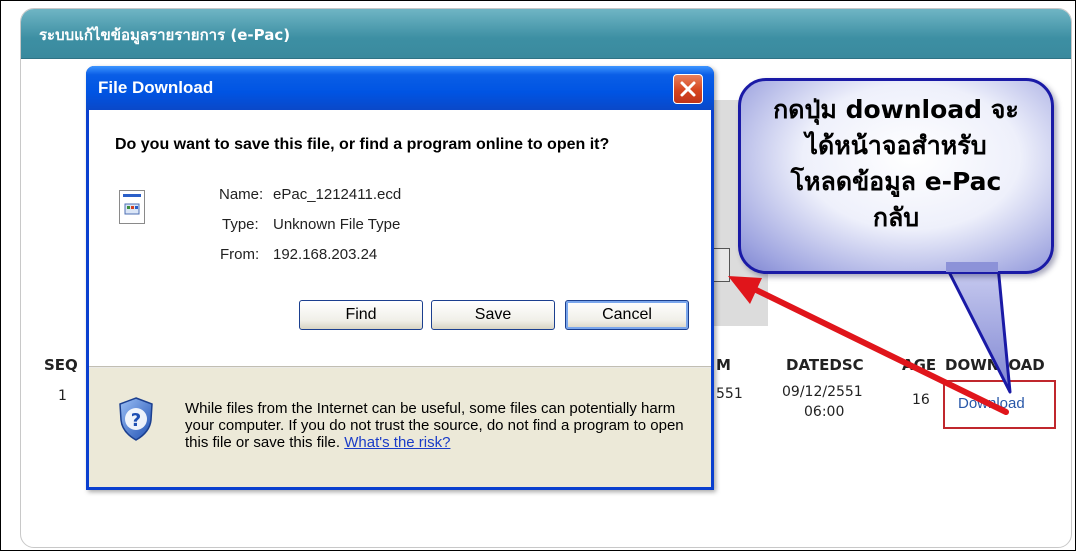 Image resolution: width=1078 pixels, height=553 pixels. Describe the element at coordinates (896, 145) in the screenshot. I see `callout-line-2: ได้หน้าจอสำหรับ` at that location.